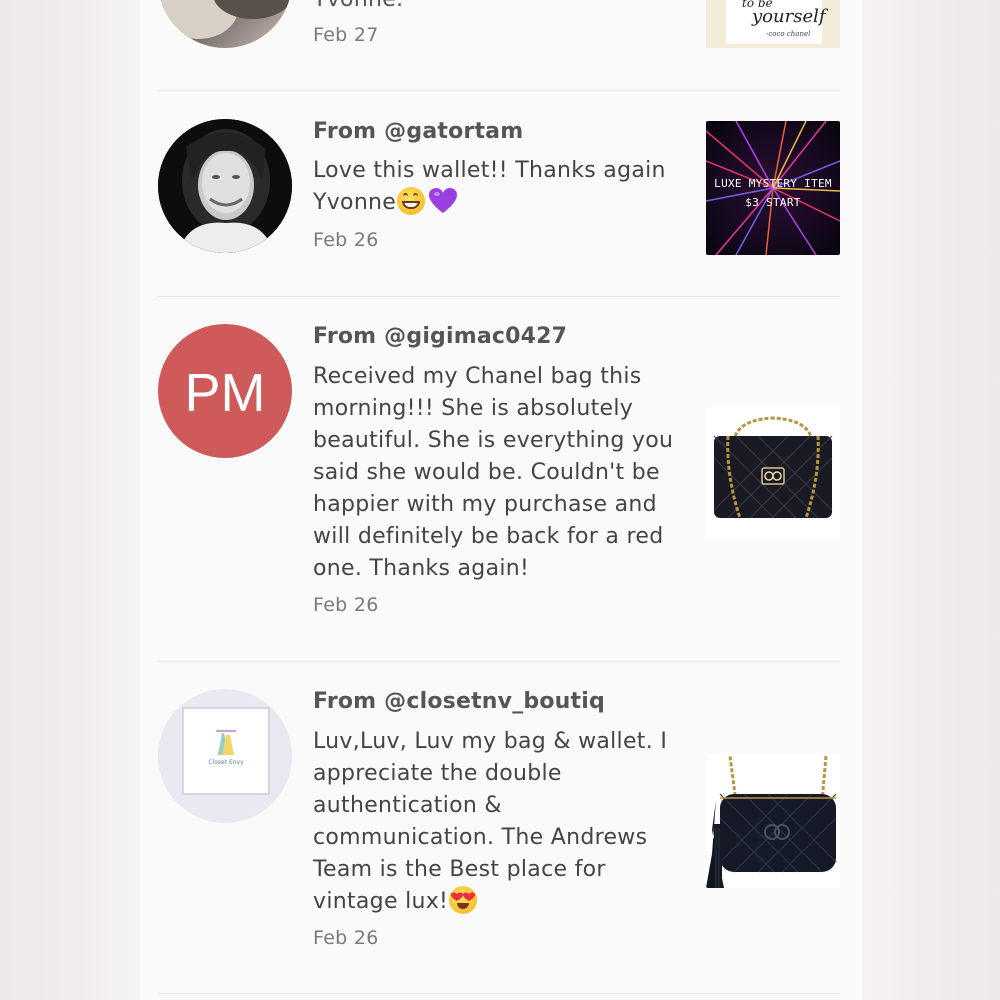 The width and height of the screenshot is (1000, 1000). What do you see at coordinates (463, 900) in the screenshot?
I see `heart-eyes-emoji` at bounding box center [463, 900].